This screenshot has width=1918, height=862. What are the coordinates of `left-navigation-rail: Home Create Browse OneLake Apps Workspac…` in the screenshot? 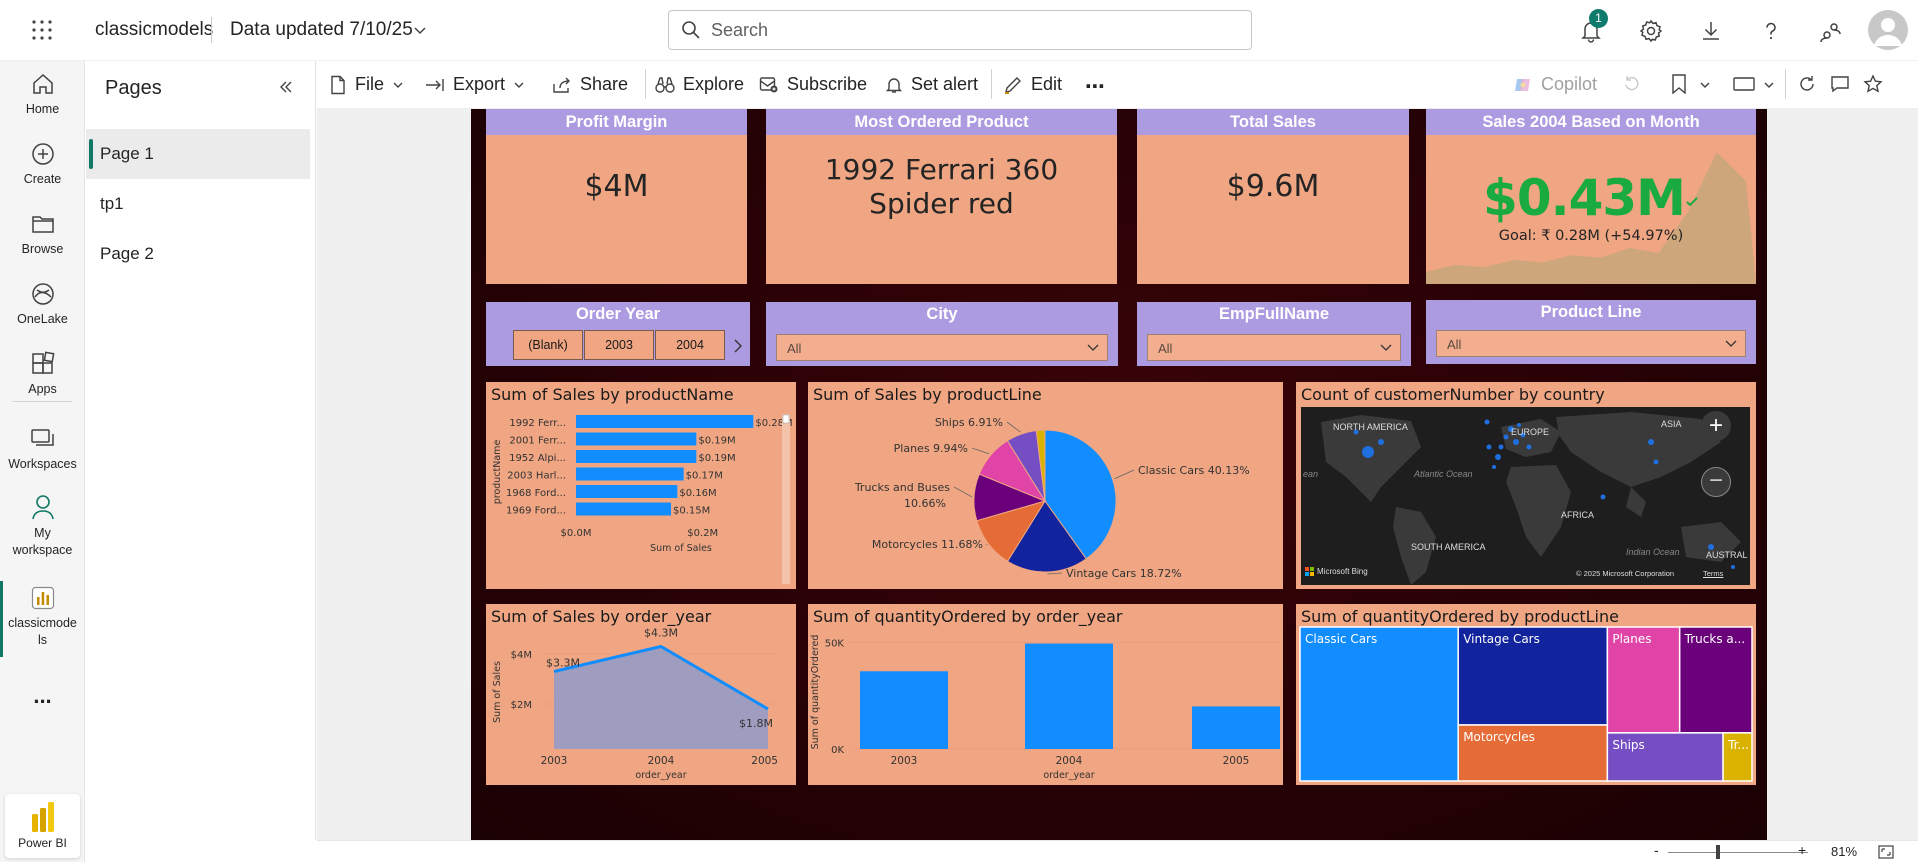 It's located at (42, 461).